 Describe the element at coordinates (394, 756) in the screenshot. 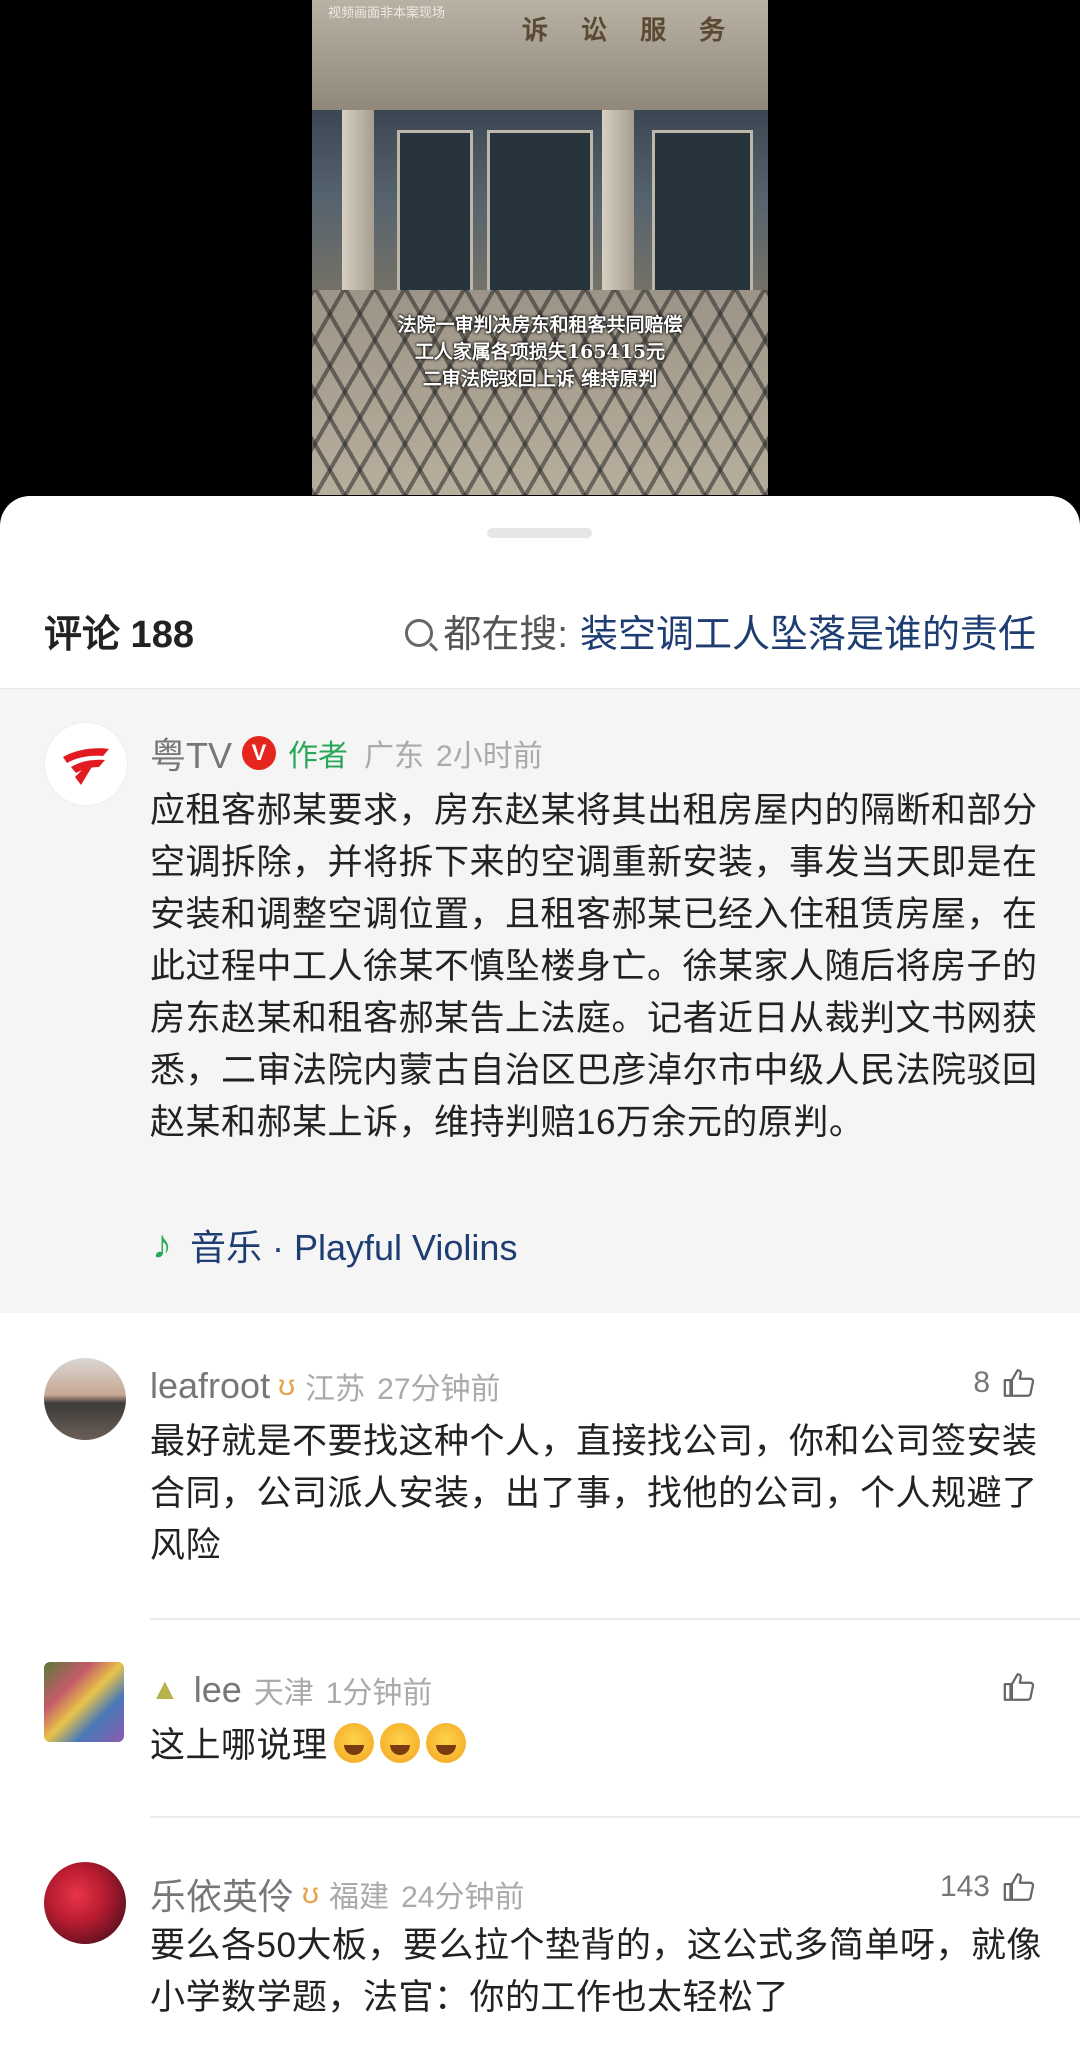

I see `author-location: 广东` at that location.